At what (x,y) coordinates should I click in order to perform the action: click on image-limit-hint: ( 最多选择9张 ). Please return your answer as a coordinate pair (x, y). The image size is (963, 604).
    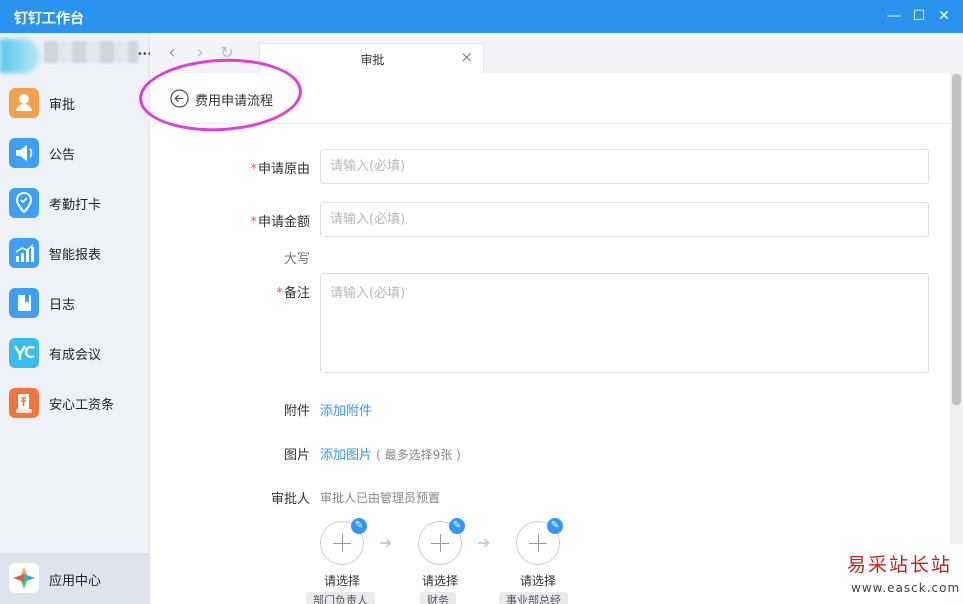
    Looking at the image, I should click on (418, 455).